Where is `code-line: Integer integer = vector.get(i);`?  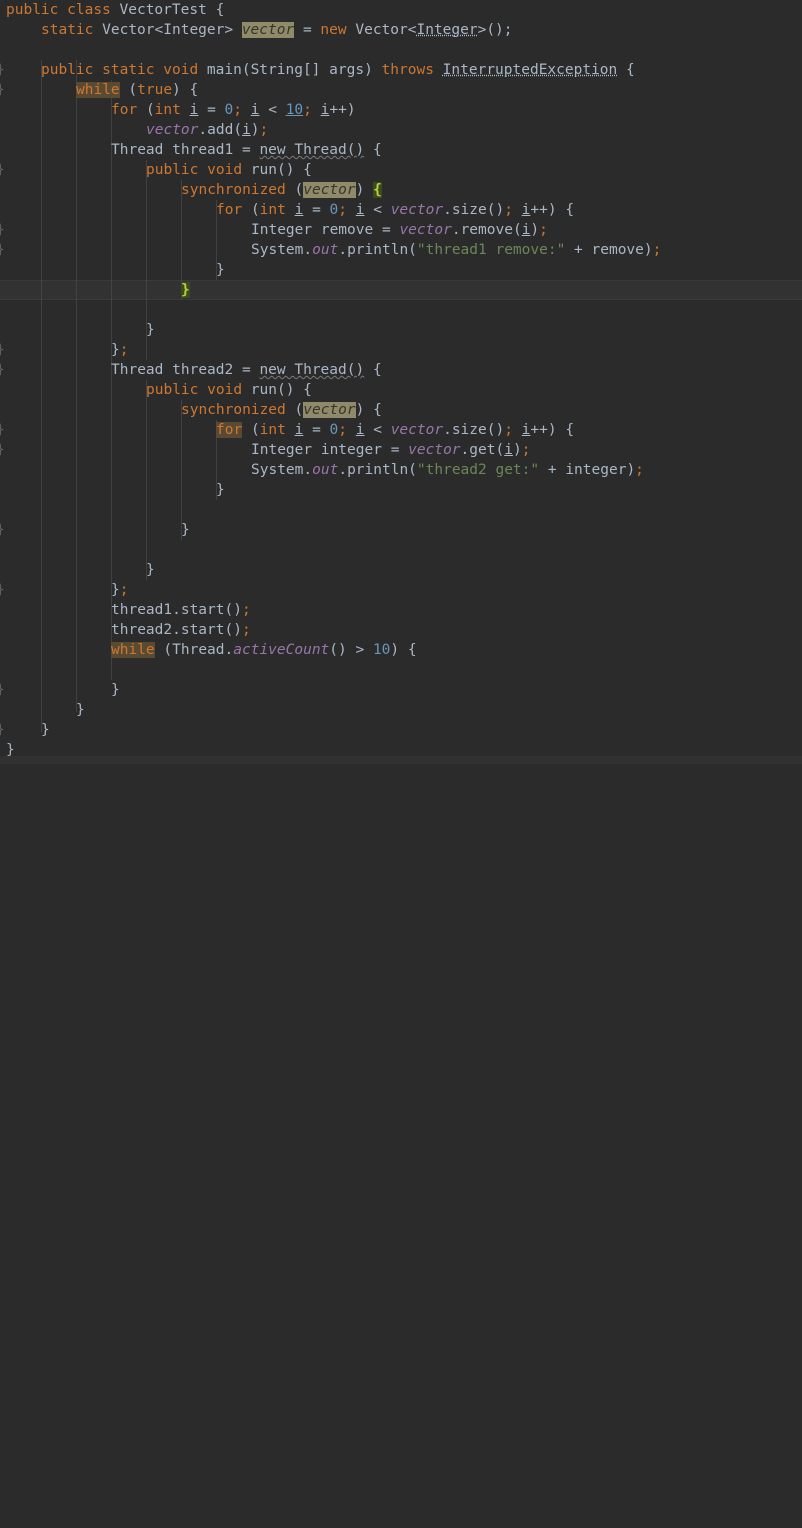
code-line: Integer integer = vector.get(i); is located at coordinates (401, 450).